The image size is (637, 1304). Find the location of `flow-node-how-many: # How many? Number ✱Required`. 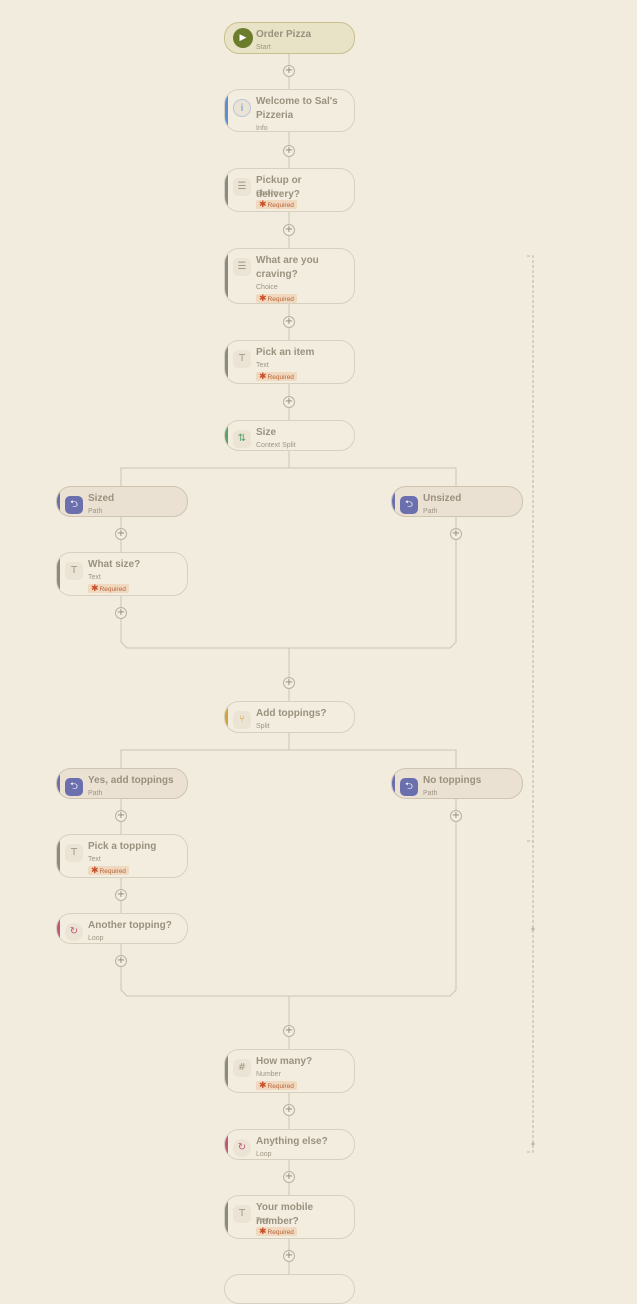

flow-node-how-many: # How many? Number ✱Required is located at coordinates (289, 1071).